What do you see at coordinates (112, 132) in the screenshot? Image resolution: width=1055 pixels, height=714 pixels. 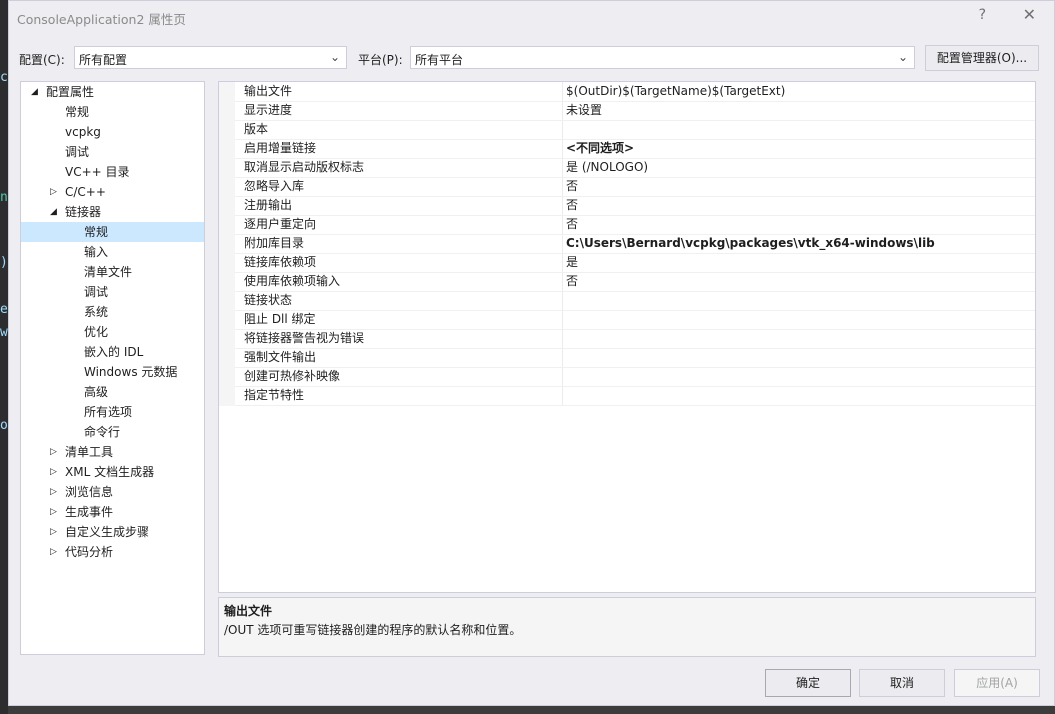 I see `tree-item: vcpkg` at bounding box center [112, 132].